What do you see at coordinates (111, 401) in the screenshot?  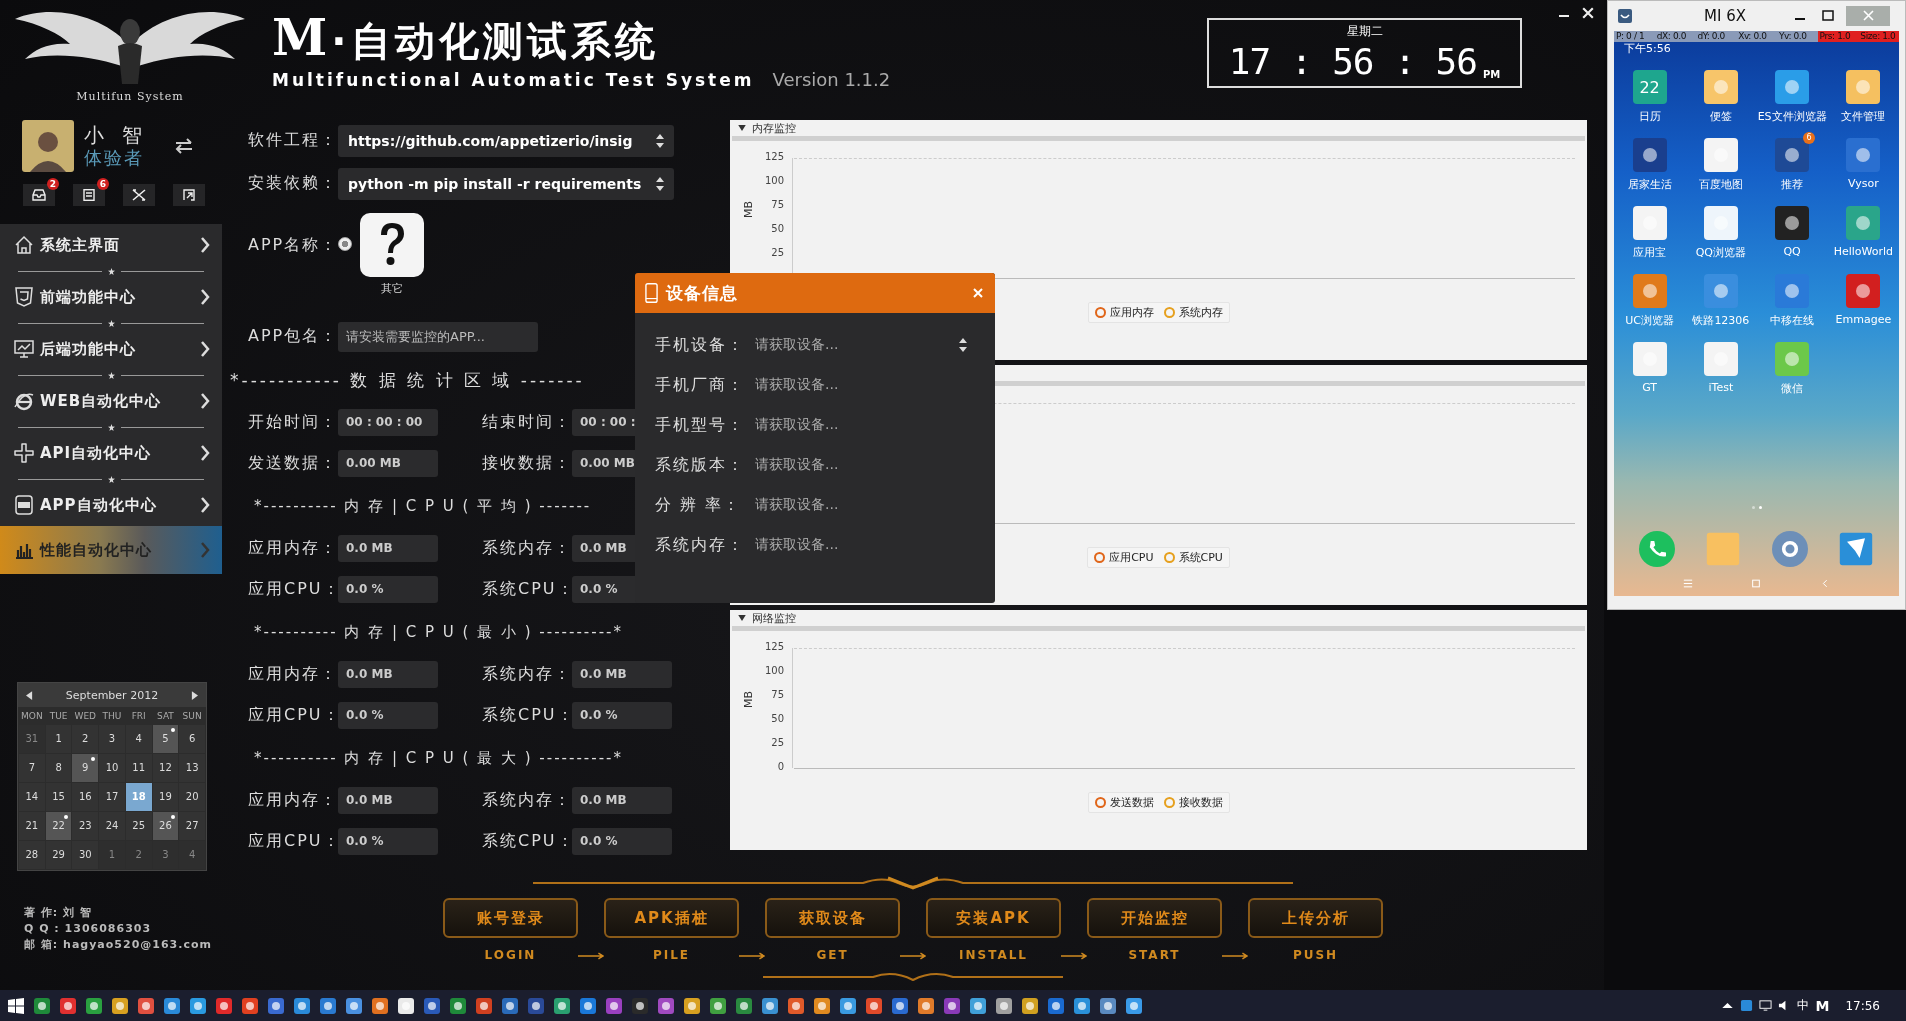 I see `nav-item: WEB自动化中心` at bounding box center [111, 401].